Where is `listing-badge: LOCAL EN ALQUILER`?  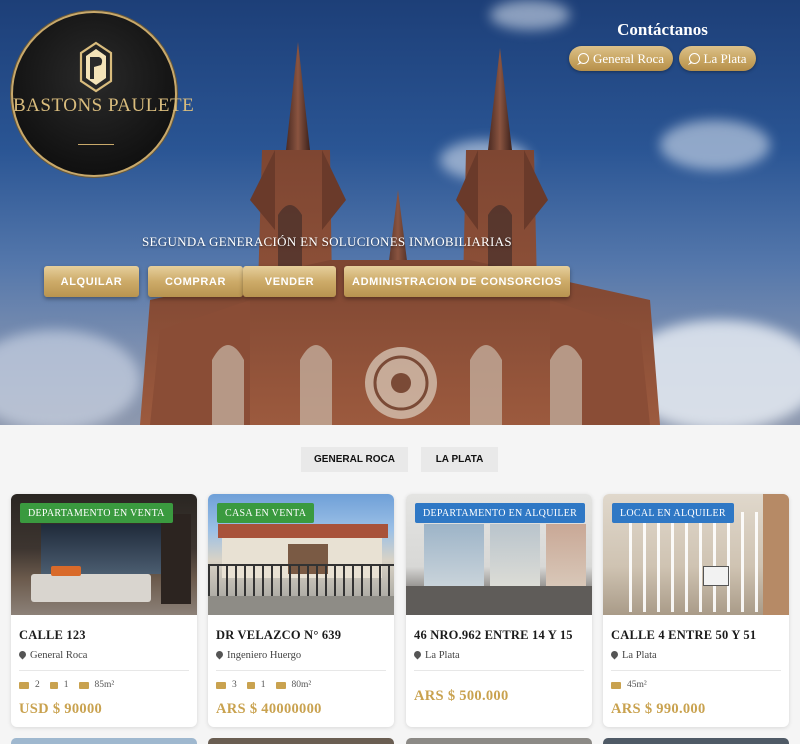 listing-badge: LOCAL EN ALQUILER is located at coordinates (673, 513).